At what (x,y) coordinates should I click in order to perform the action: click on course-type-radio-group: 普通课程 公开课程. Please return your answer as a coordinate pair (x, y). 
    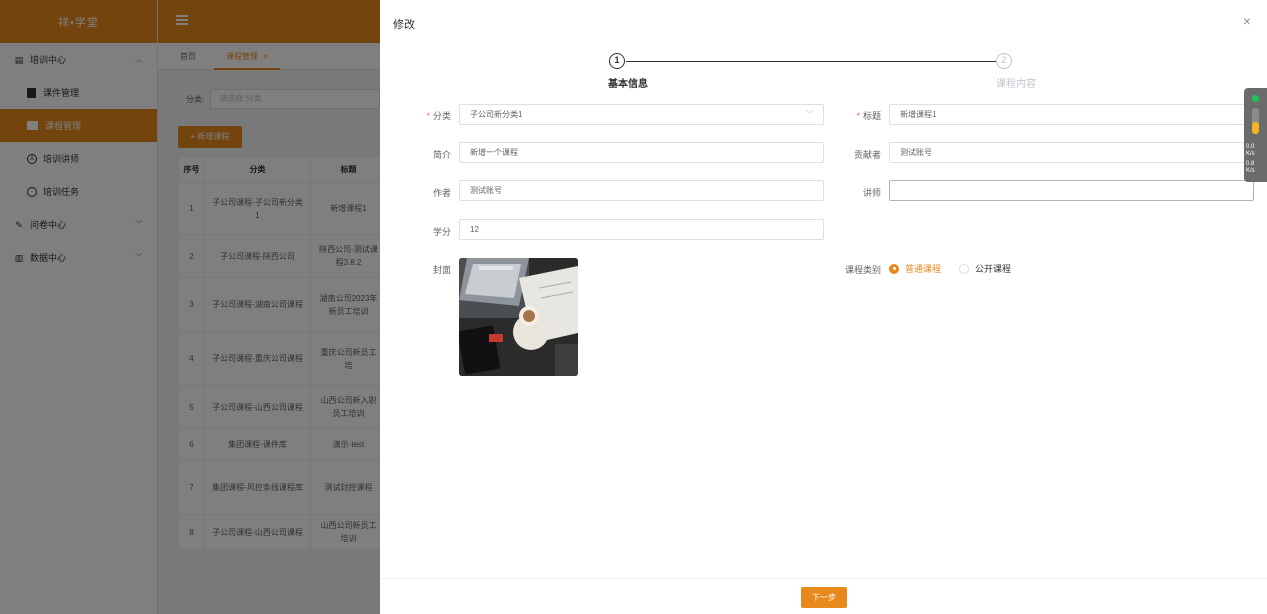
    Looking at the image, I should click on (959, 268).